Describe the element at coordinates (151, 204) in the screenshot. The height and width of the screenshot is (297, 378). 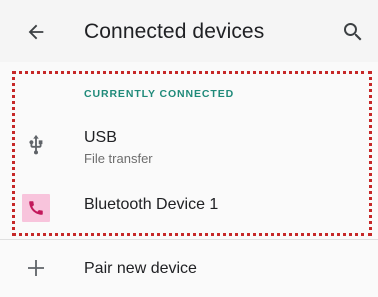
I see `bluetooth-device-title: Bluetooth Device 1` at that location.